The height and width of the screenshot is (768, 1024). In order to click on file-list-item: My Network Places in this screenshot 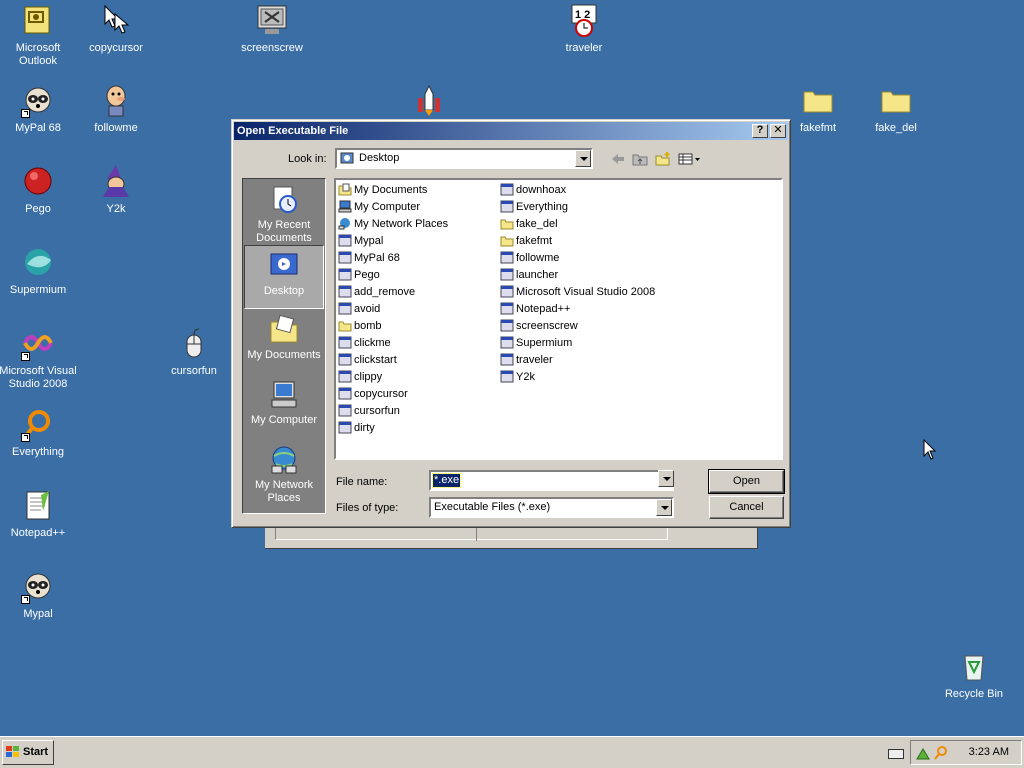, I will do `click(393, 224)`.